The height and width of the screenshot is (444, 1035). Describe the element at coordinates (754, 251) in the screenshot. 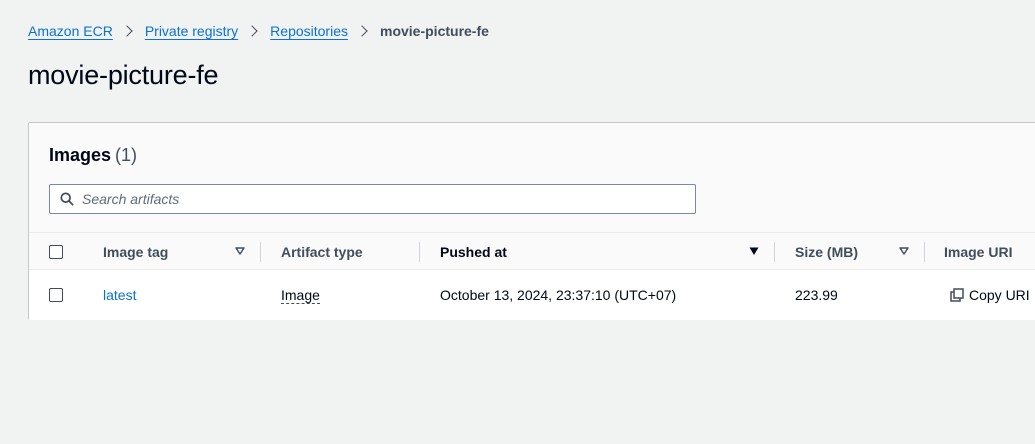

I see `caret-down-filled-icon` at that location.